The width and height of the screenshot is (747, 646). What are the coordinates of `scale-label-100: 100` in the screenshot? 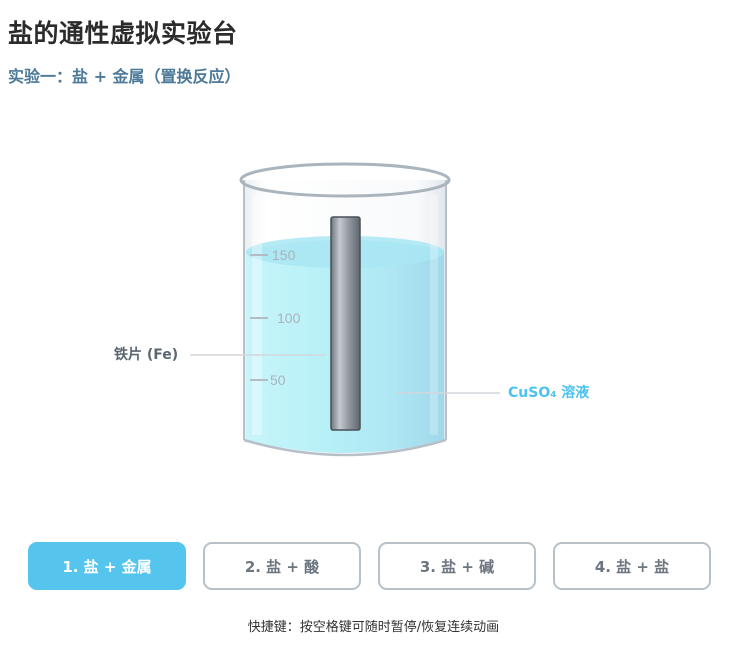 It's located at (289, 318).